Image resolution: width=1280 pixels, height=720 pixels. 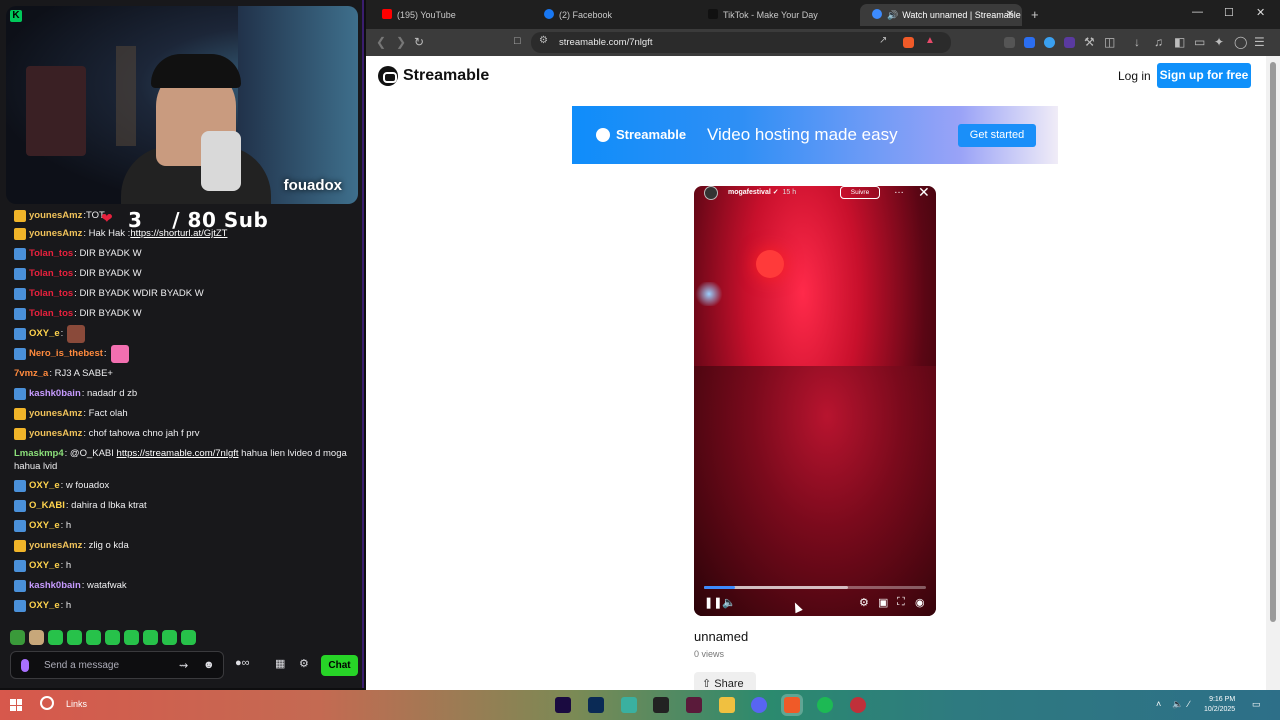 What do you see at coordinates (1158, 704) in the screenshot?
I see `chevron-up-icon: ˄` at bounding box center [1158, 704].